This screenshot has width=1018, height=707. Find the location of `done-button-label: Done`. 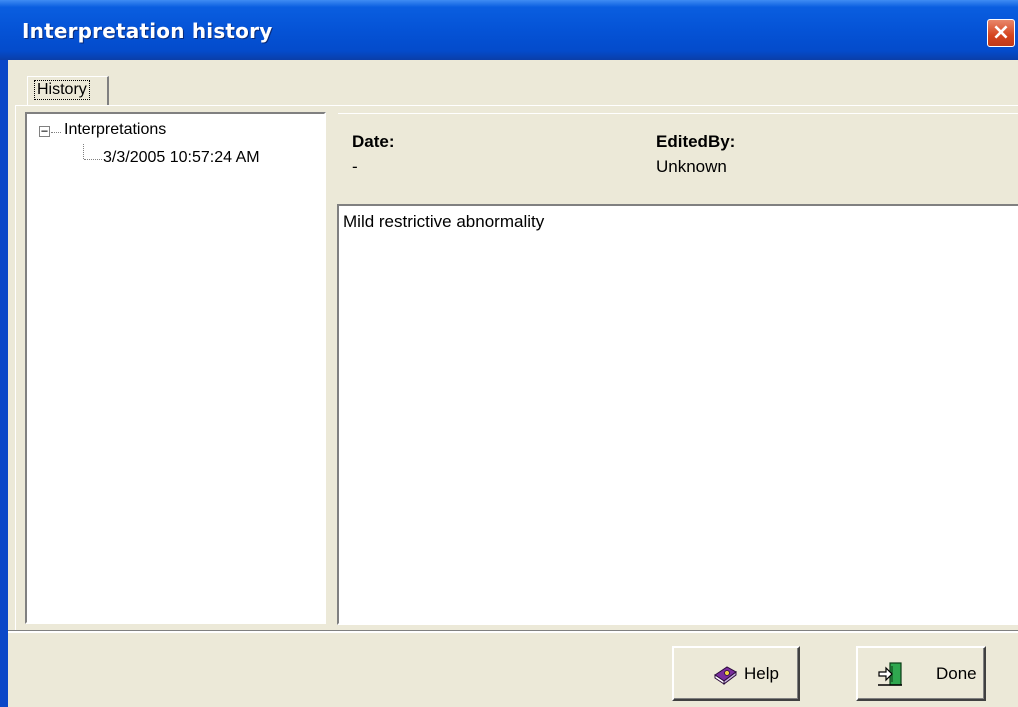

done-button-label: Done is located at coordinates (956, 673).